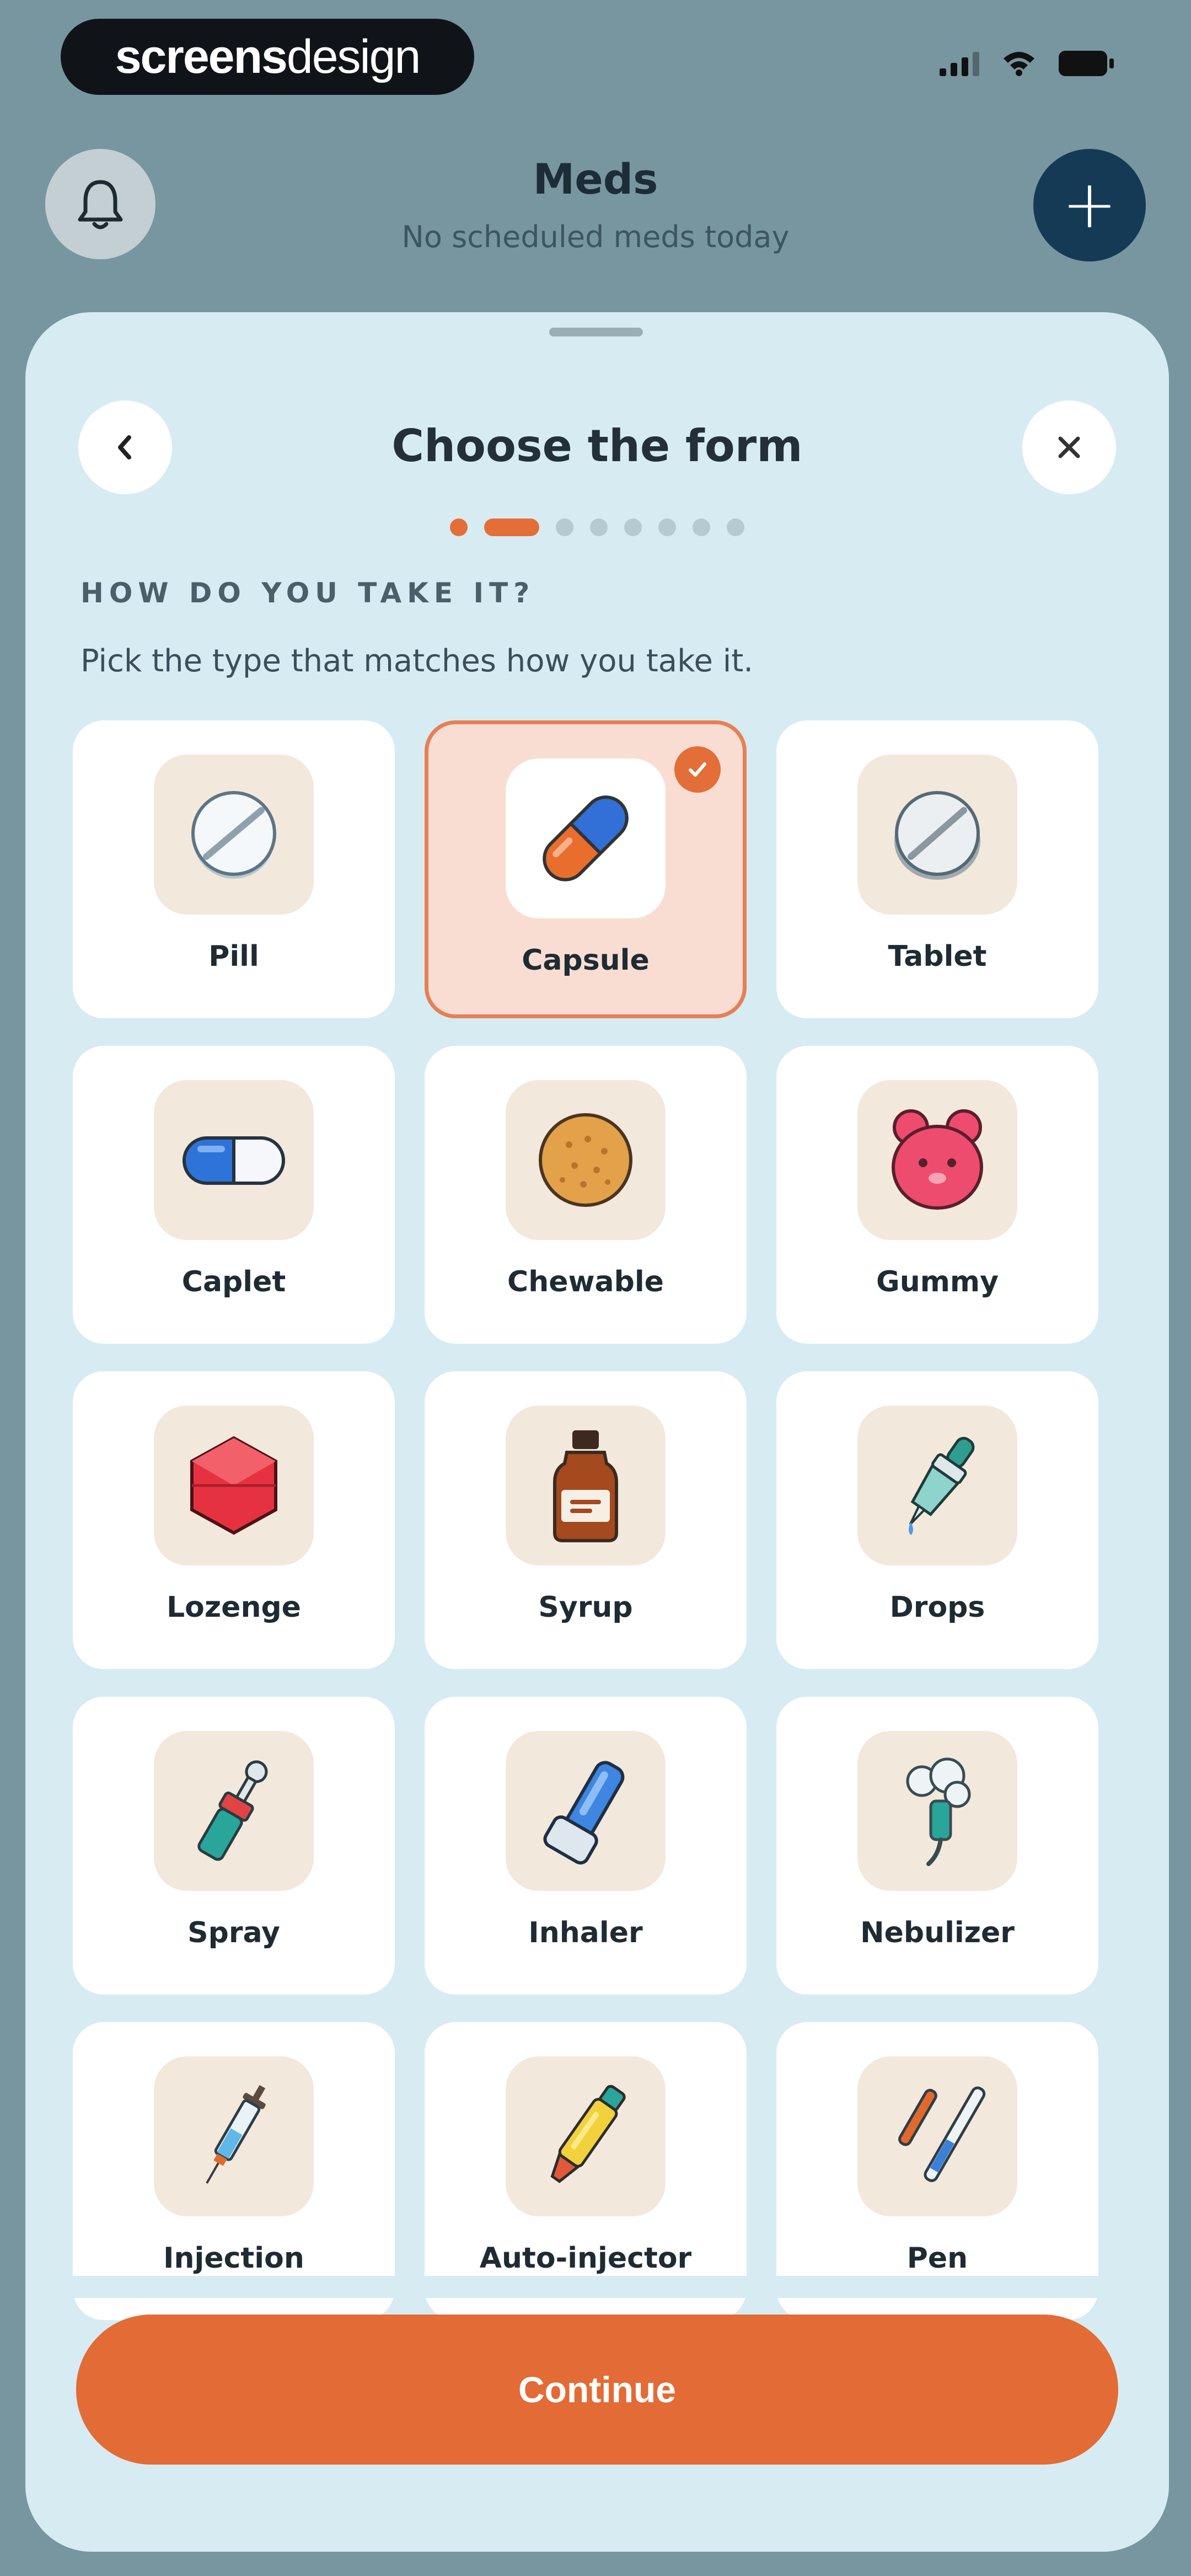  What do you see at coordinates (585, 1932) in the screenshot?
I see `form-option-label: Inhaler` at bounding box center [585, 1932].